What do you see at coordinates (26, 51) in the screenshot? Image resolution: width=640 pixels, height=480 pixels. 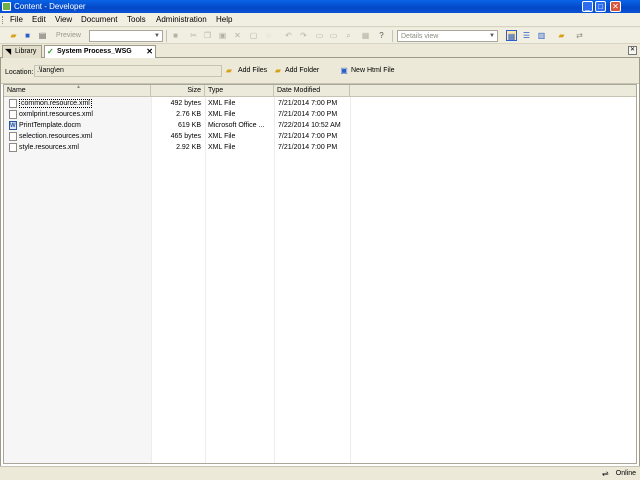 I see `tab-library-label: Library` at bounding box center [26, 51].